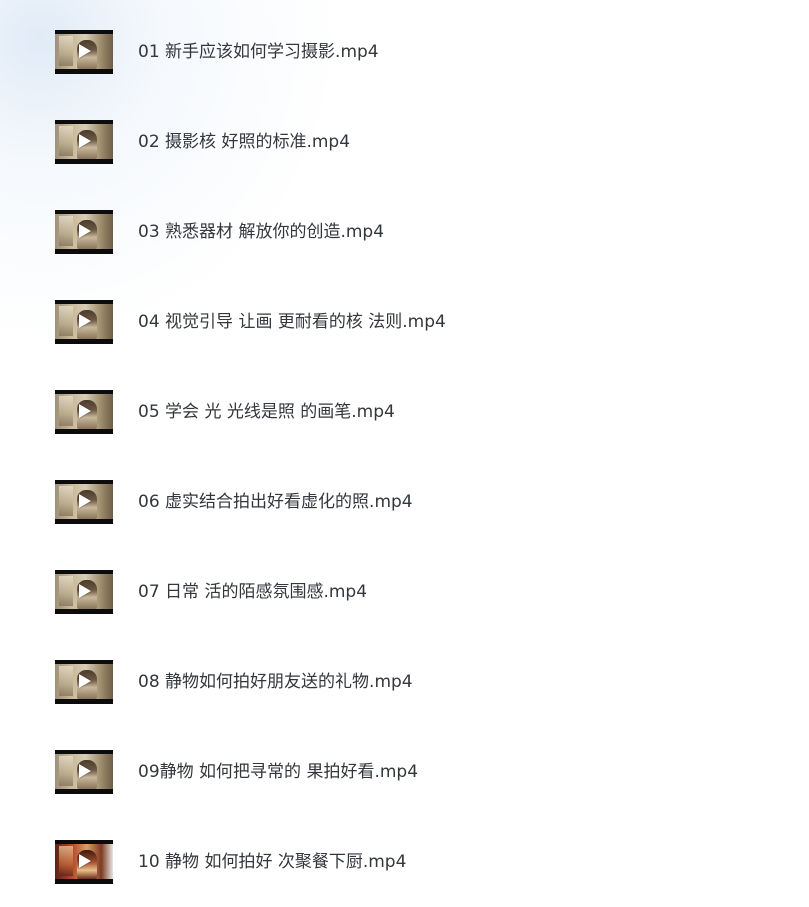  What do you see at coordinates (292, 322) in the screenshot?
I see `file-name: 04 视觉引导 让画 更耐看的核 法则.mp4` at bounding box center [292, 322].